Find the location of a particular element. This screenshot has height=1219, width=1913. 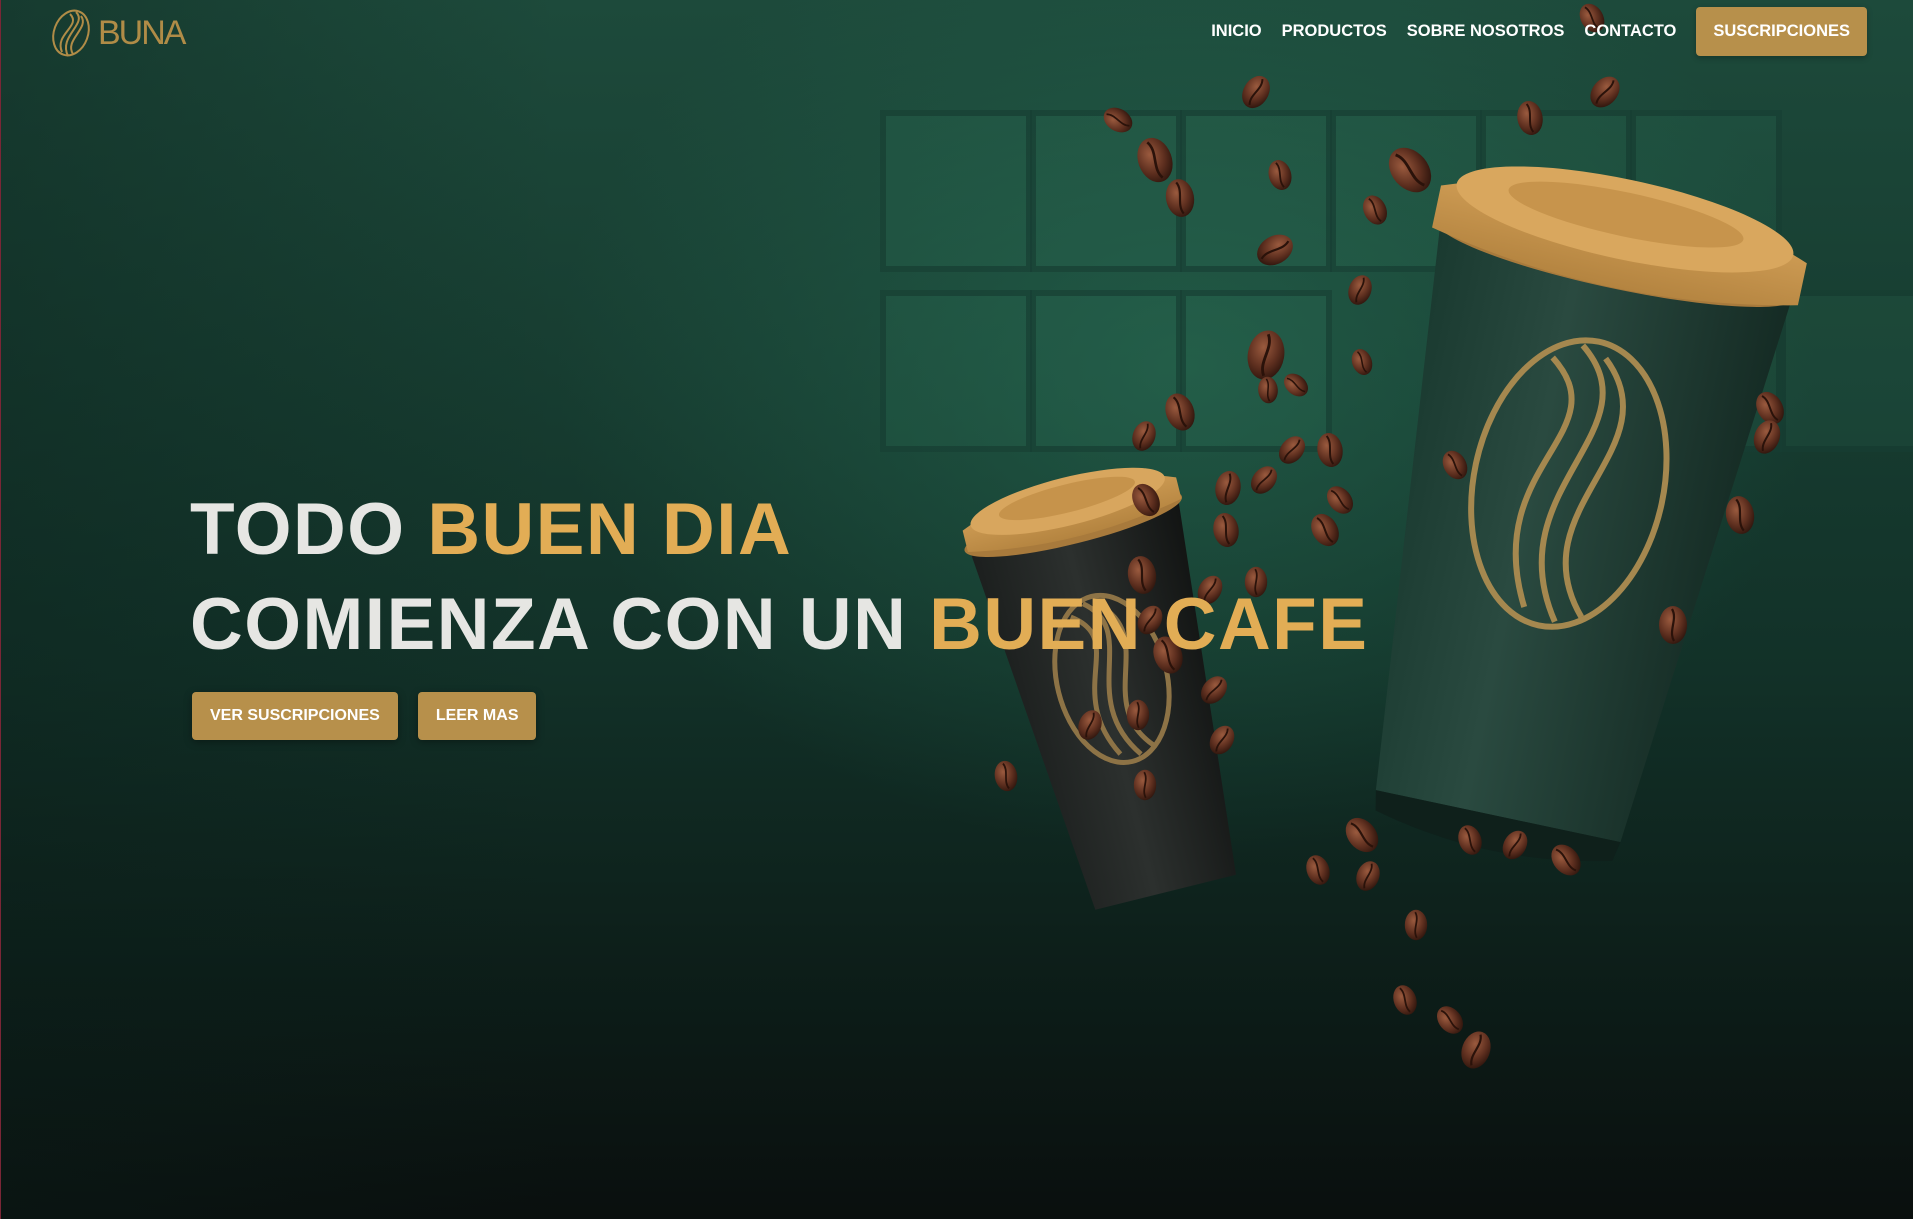

coffee-bean-leaf-icon is located at coordinates (71, 33).